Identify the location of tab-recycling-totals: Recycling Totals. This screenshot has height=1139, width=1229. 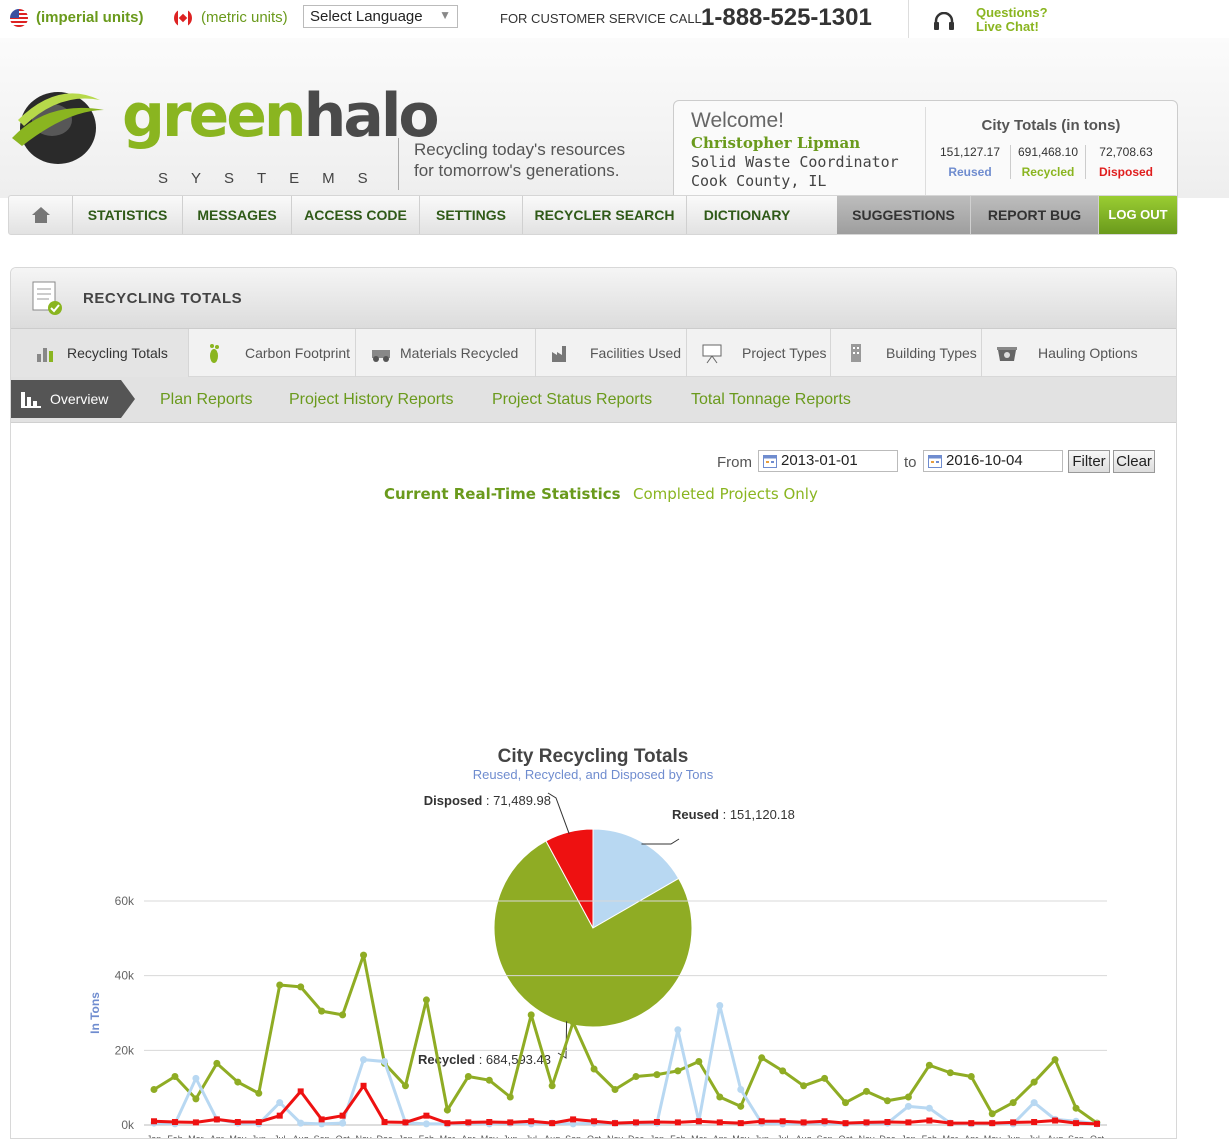
(100, 353).